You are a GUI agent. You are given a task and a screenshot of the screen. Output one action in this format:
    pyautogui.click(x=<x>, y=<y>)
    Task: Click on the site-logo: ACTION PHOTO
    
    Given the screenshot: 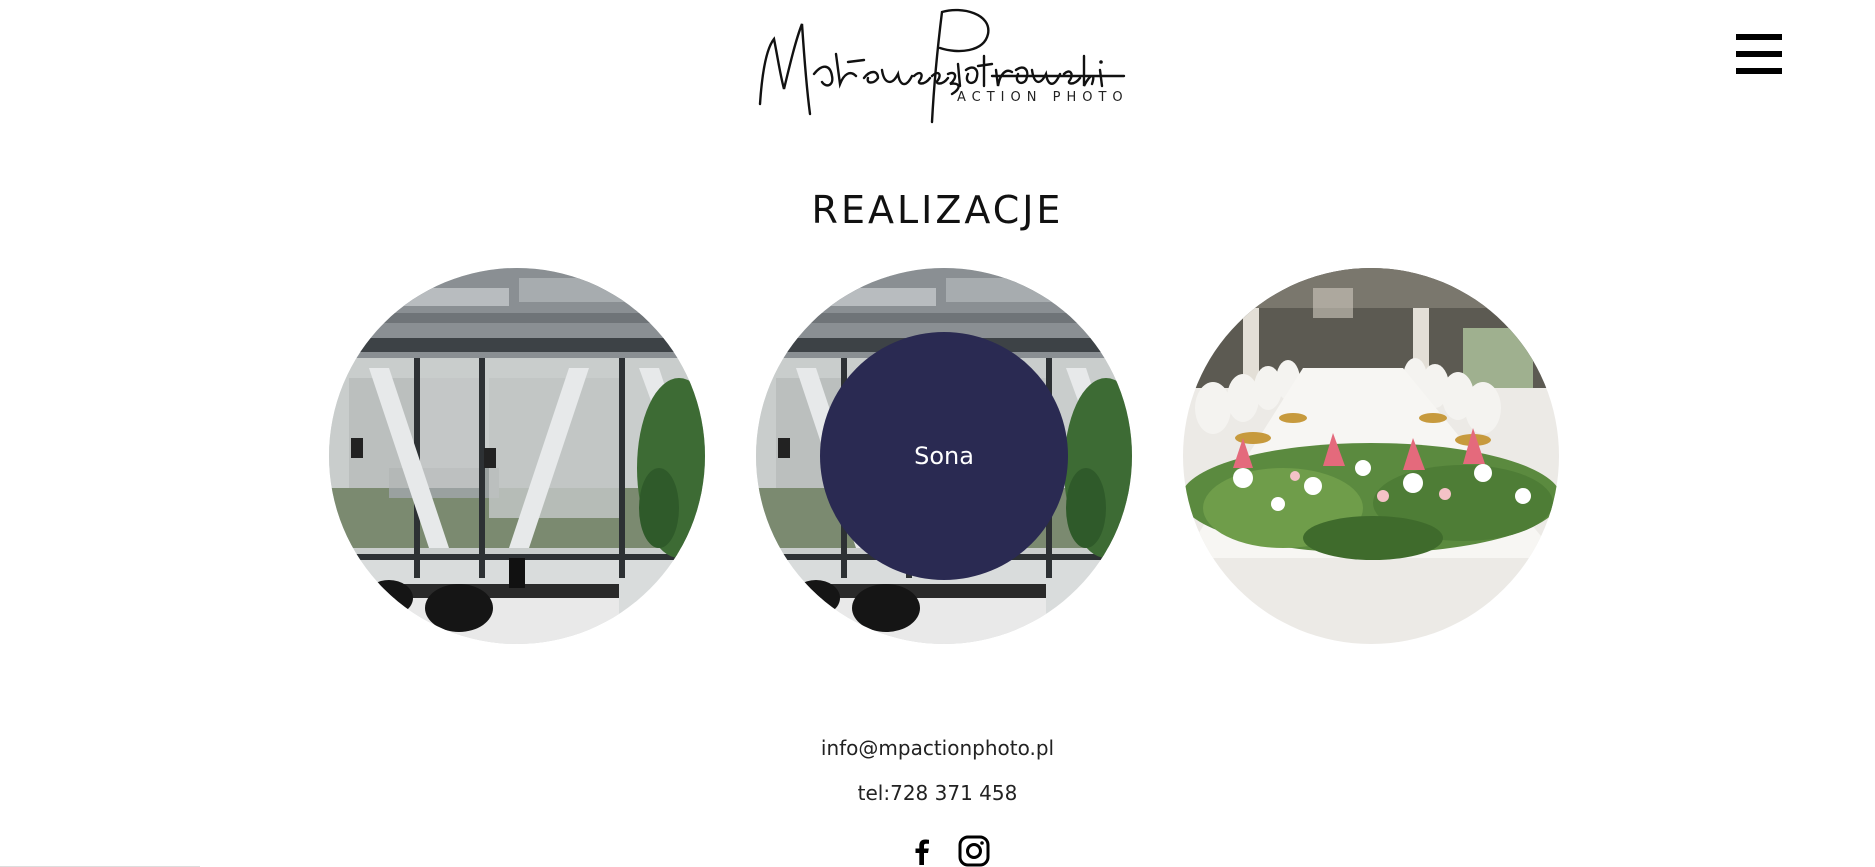 What is the action you would take?
    pyautogui.click(x=942, y=64)
    